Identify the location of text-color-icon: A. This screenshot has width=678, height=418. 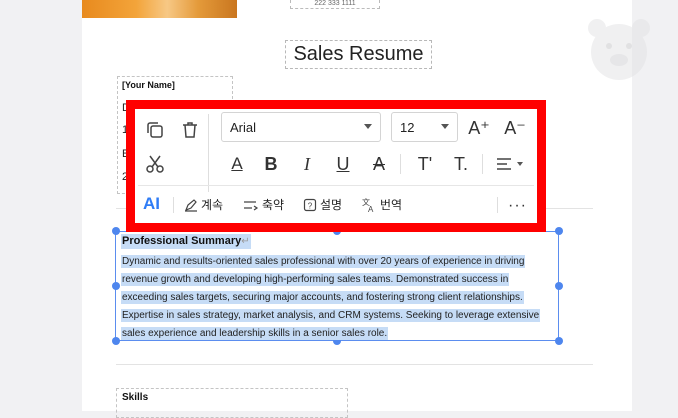
(237, 163).